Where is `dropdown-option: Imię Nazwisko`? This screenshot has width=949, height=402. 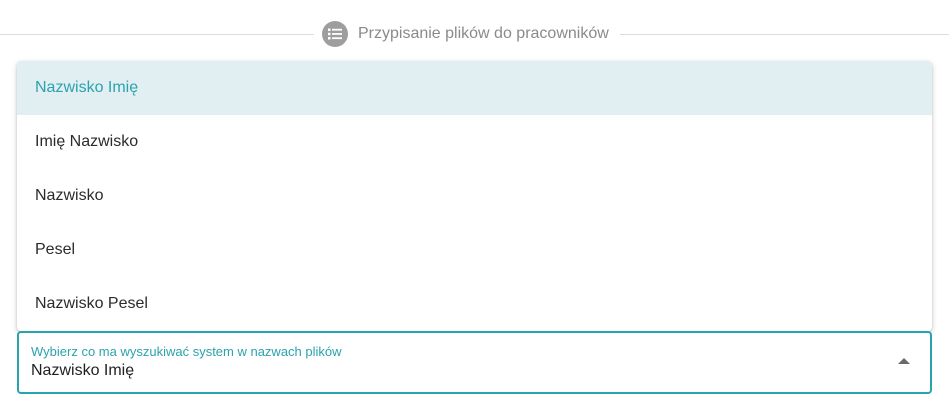 dropdown-option: Imię Nazwisko is located at coordinates (474, 142).